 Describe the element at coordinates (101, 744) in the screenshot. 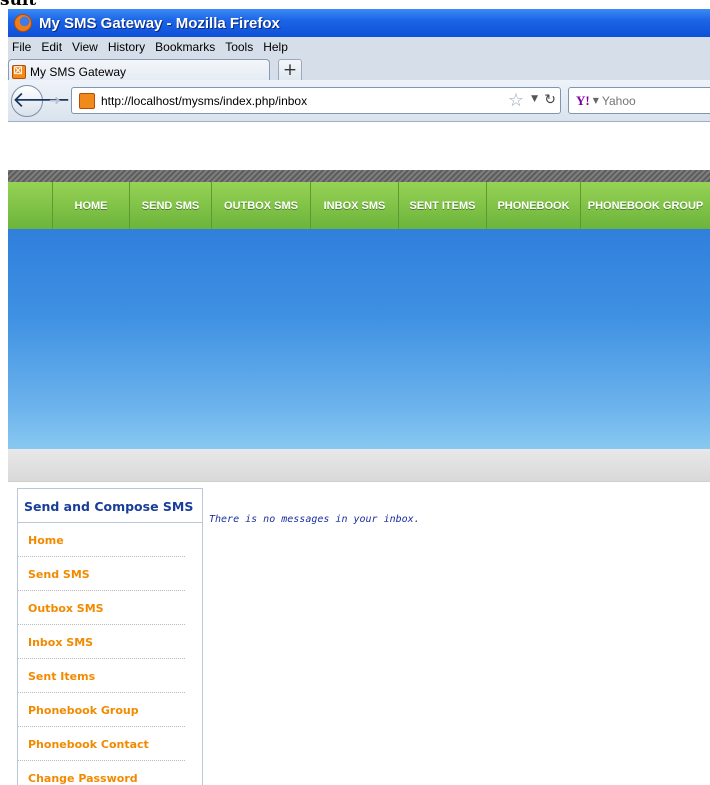

I see `sidebar-item-phonebook-contact: Phonebook Contact` at that location.